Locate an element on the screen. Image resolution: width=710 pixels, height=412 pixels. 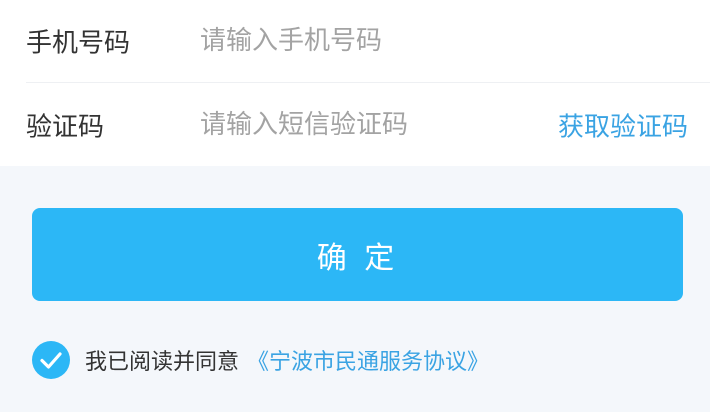
phone-label: 手机号码 is located at coordinates (78, 43).